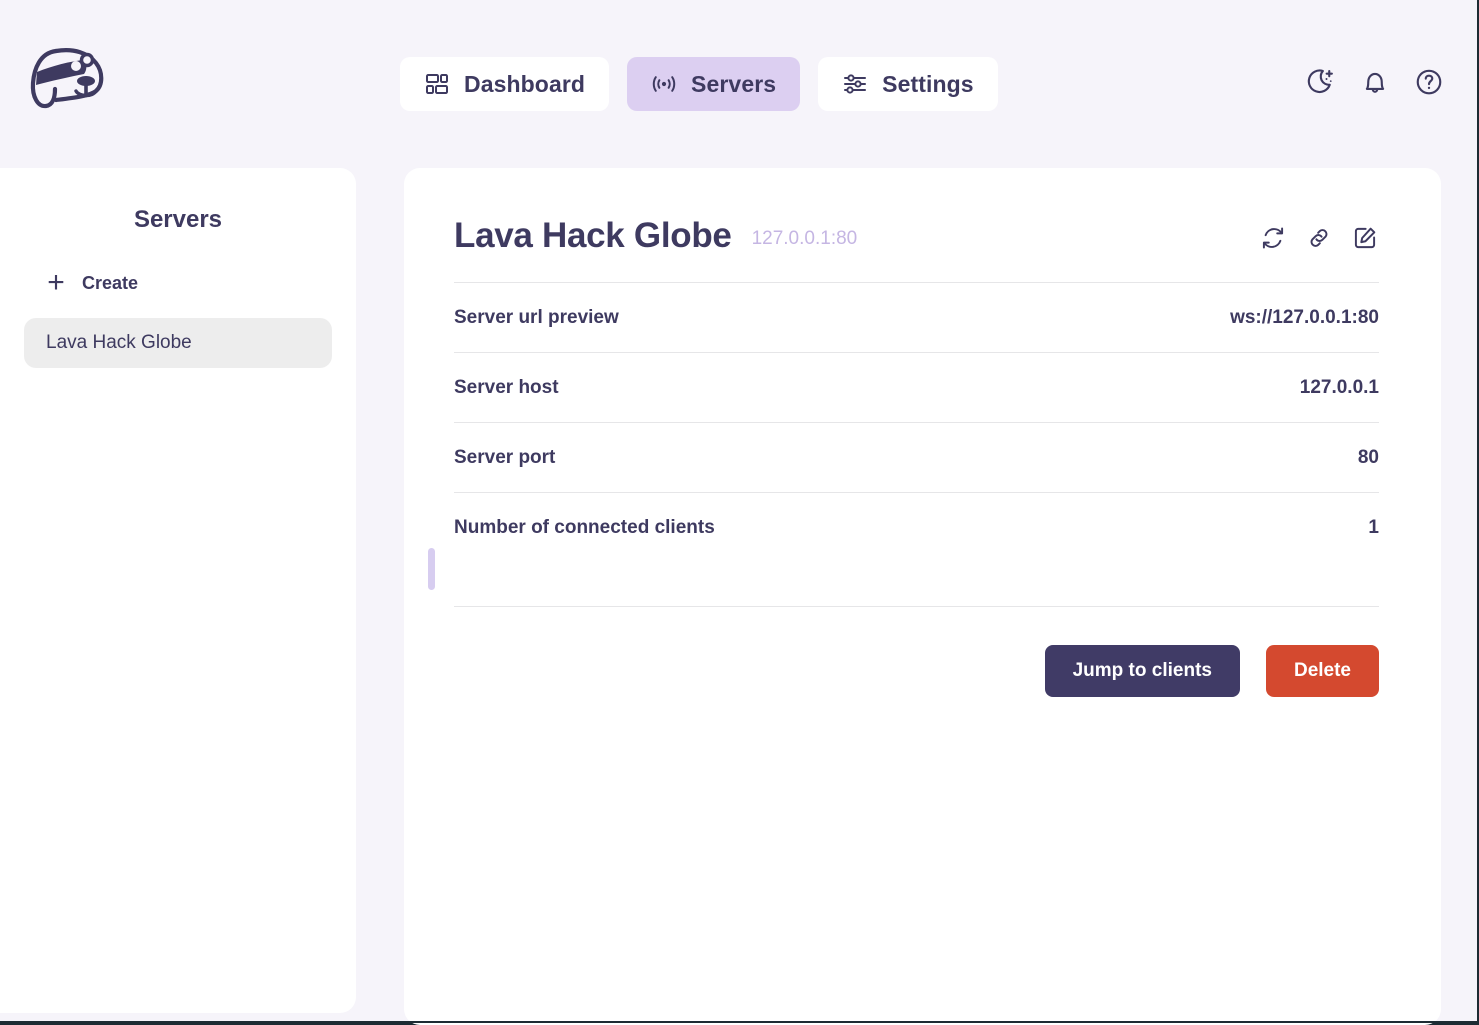 This screenshot has height=1025, width=1479. I want to click on detail-row: Server port 80, so click(916, 457).